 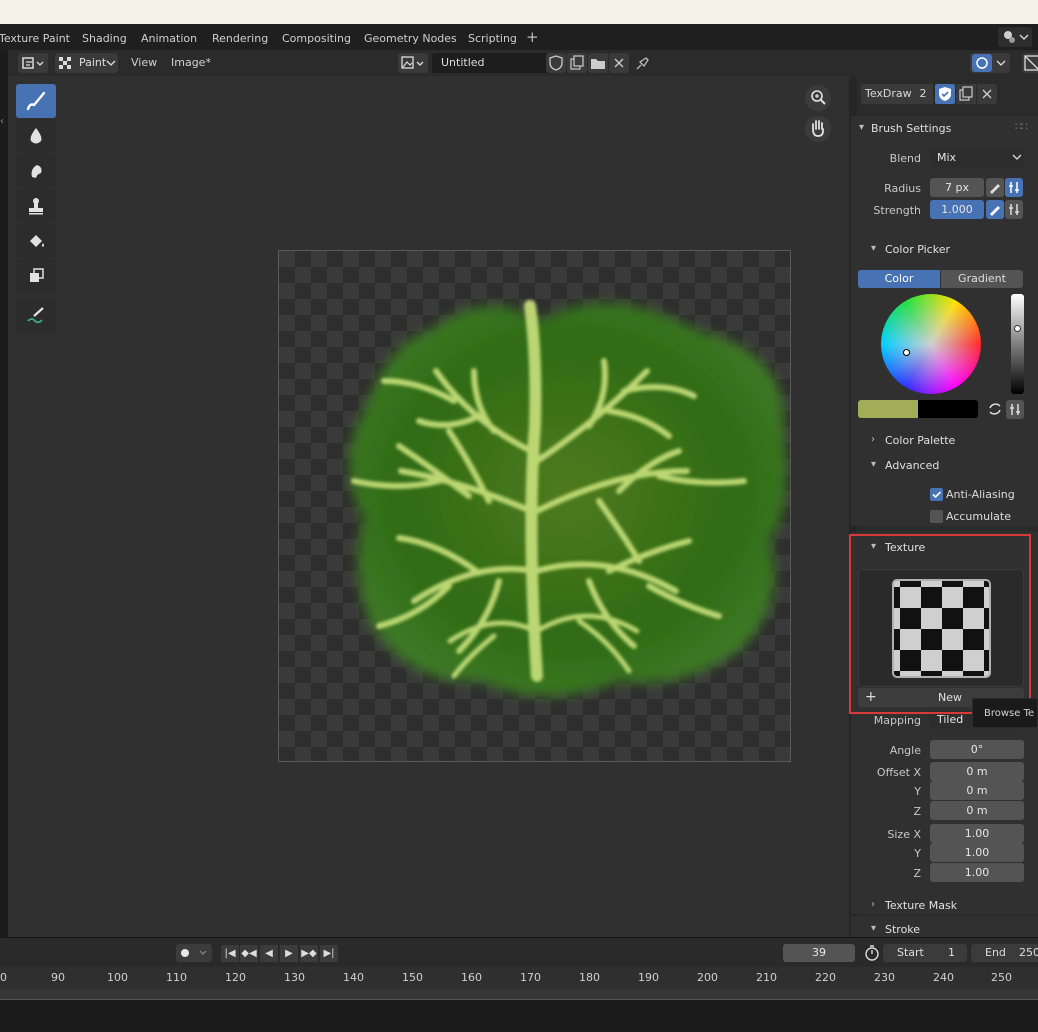 What do you see at coordinates (410, 38) in the screenshot?
I see `tab-geometry-nodes: Geometry Nodes` at bounding box center [410, 38].